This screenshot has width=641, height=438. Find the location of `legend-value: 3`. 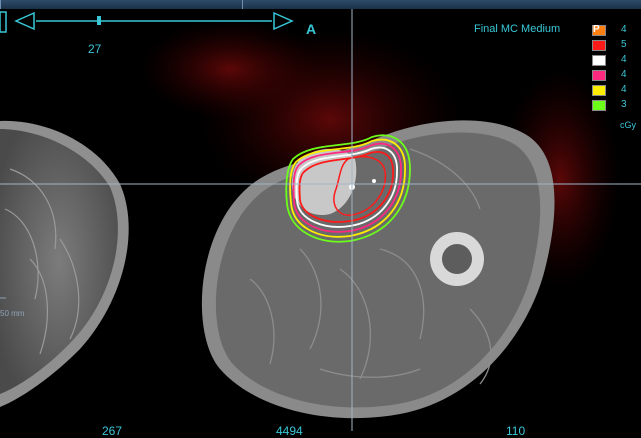

legend-value: 3 is located at coordinates (624, 104).